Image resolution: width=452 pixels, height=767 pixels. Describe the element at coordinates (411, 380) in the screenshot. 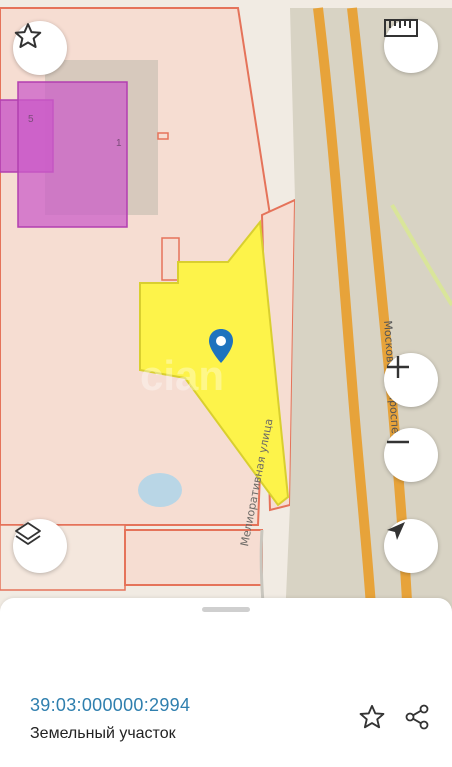

I see `zoom-in-button` at that location.